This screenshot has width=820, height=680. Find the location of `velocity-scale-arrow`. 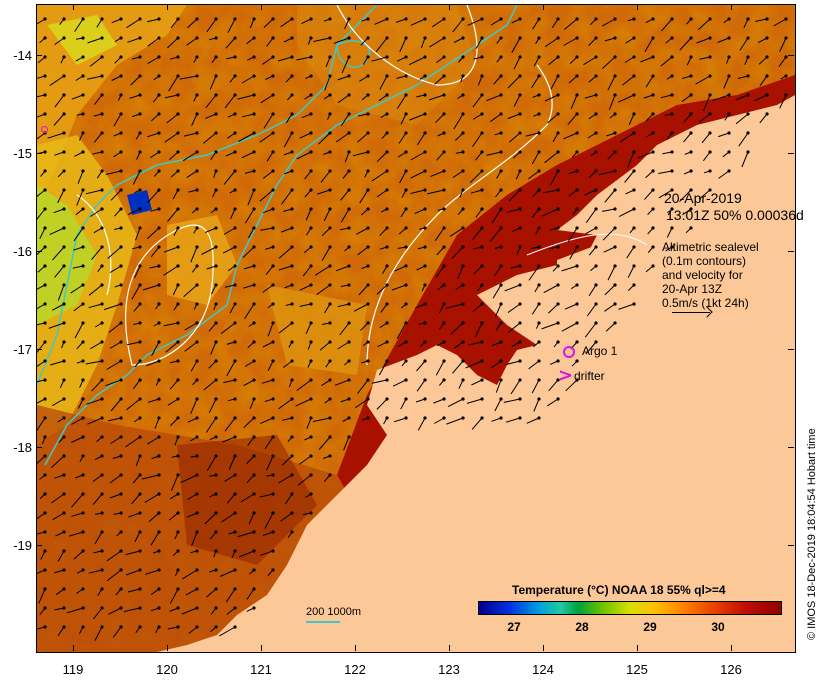

velocity-scale-arrow is located at coordinates (691, 312).